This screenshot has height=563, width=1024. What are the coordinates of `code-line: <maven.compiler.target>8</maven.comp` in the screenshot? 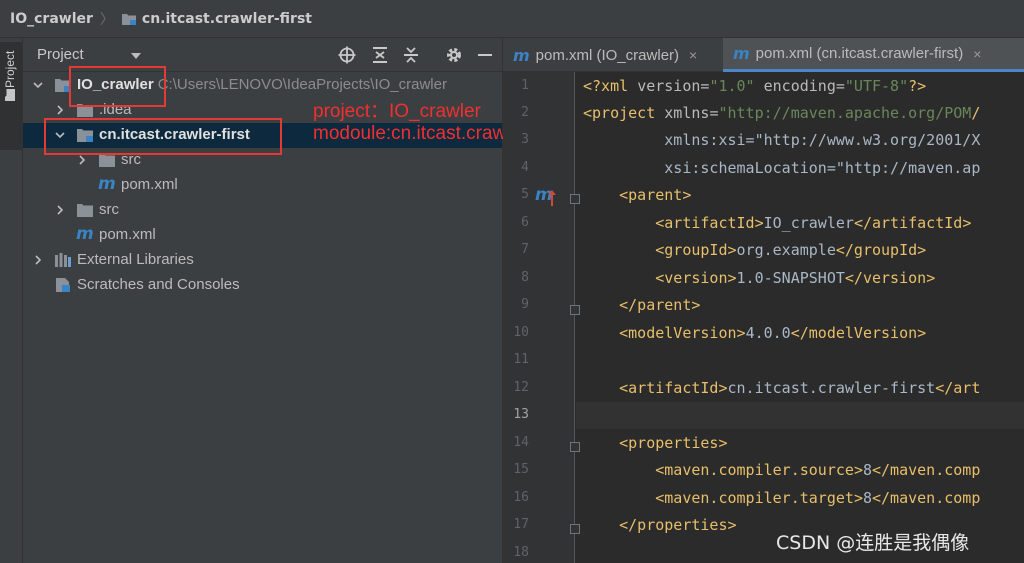 It's located at (818, 498).